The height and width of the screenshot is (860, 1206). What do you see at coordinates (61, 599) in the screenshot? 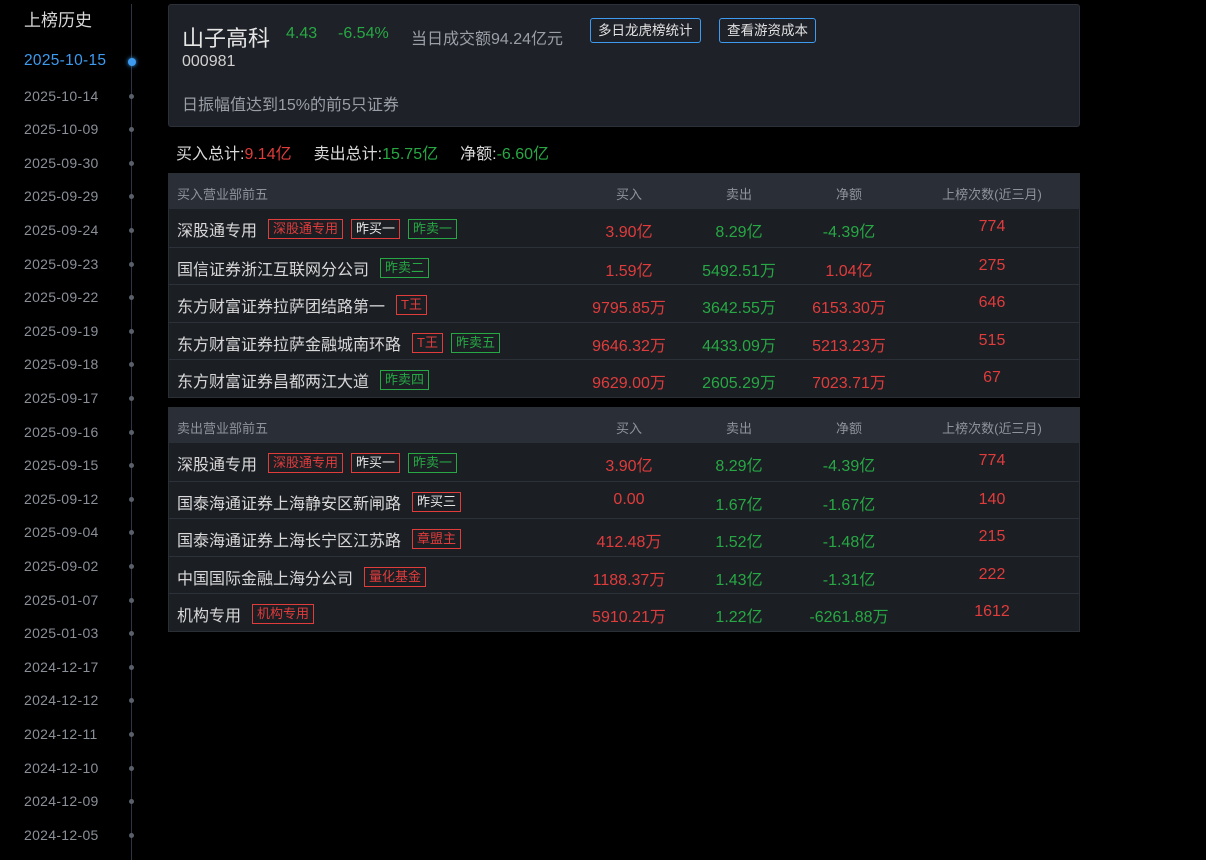
I see `timeline-date-label: 2025-01-07` at bounding box center [61, 599].